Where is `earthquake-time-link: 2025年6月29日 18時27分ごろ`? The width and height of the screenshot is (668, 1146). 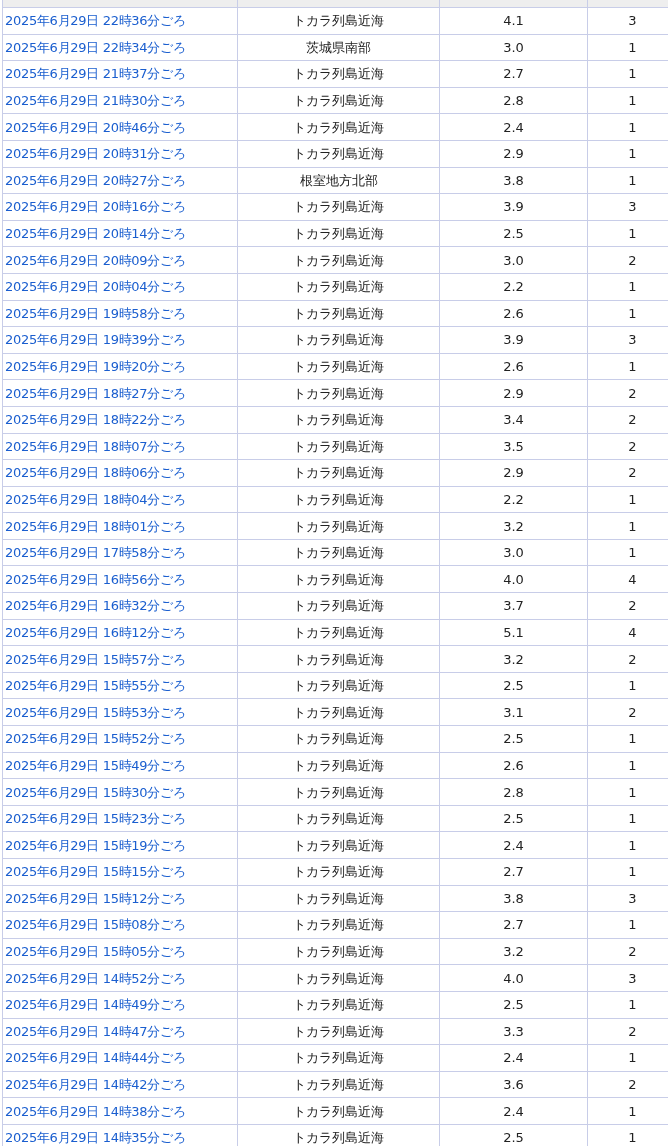
earthquake-time-link: 2025年6月29日 18時27分ごろ is located at coordinates (95, 393).